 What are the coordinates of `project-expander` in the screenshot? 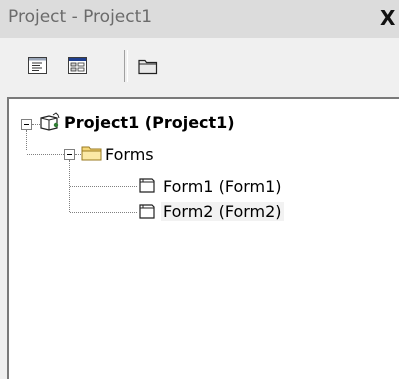 It's located at (26, 124).